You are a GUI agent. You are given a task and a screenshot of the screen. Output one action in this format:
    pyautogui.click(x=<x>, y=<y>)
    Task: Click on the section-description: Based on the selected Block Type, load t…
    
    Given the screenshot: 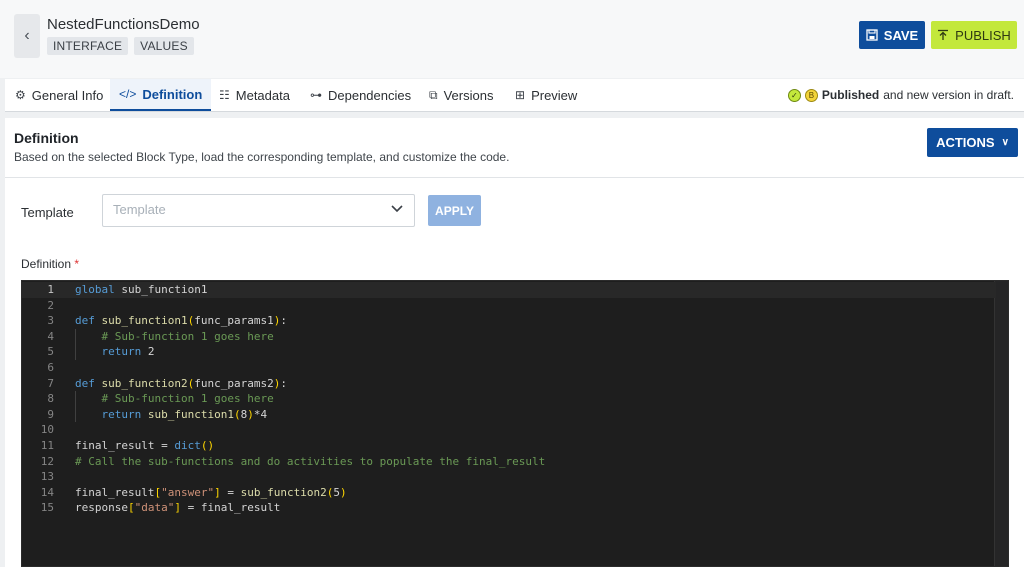 What is the action you would take?
    pyautogui.click(x=262, y=157)
    